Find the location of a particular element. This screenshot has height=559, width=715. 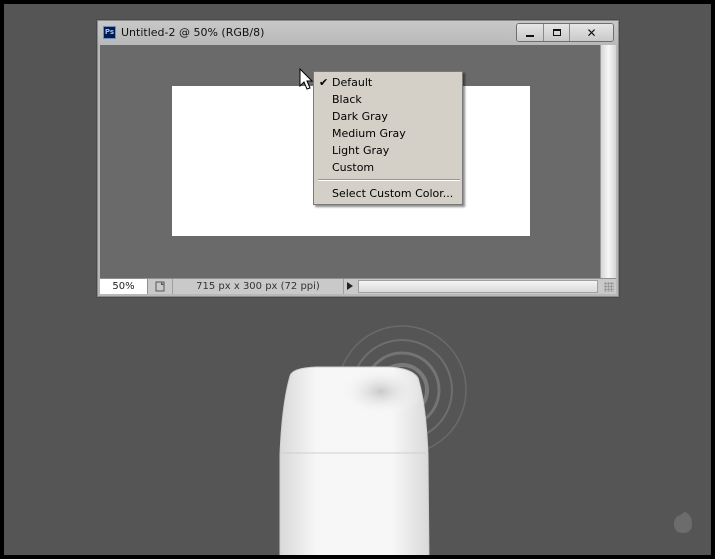

minimize-button is located at coordinates (530, 32).